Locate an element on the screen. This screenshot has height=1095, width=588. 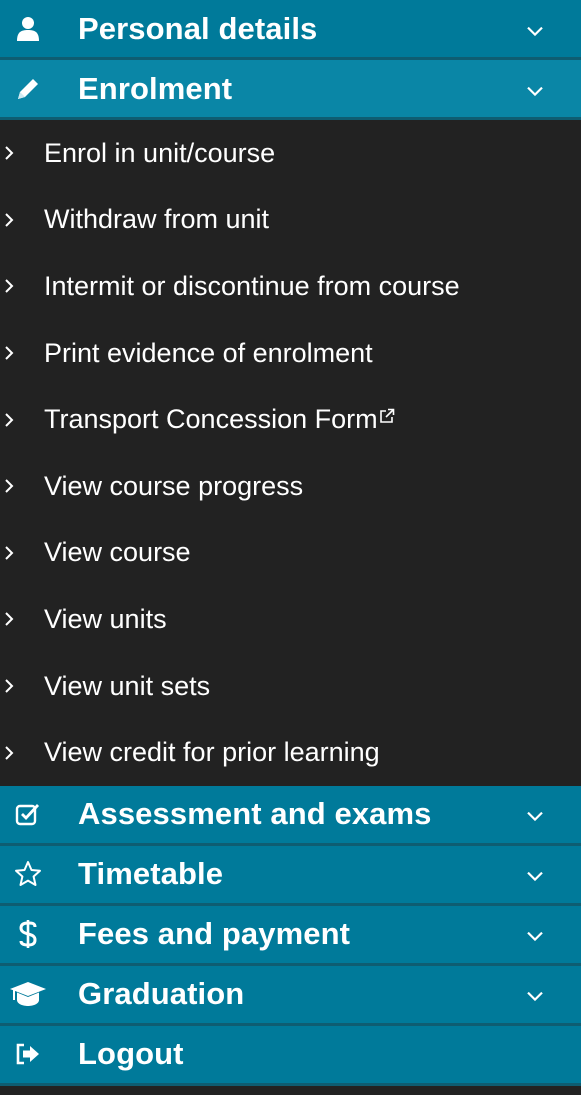
submenu-item-label: Enrol in unit/course is located at coordinates (160, 152).